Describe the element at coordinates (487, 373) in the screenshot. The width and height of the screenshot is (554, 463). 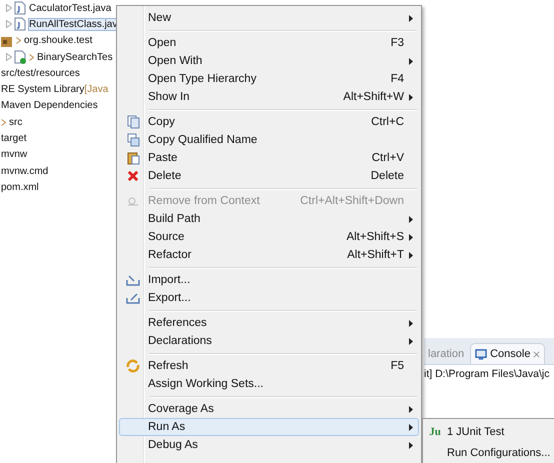
I see `console-path-text: it] D:\Program Files\Java\jc` at that location.